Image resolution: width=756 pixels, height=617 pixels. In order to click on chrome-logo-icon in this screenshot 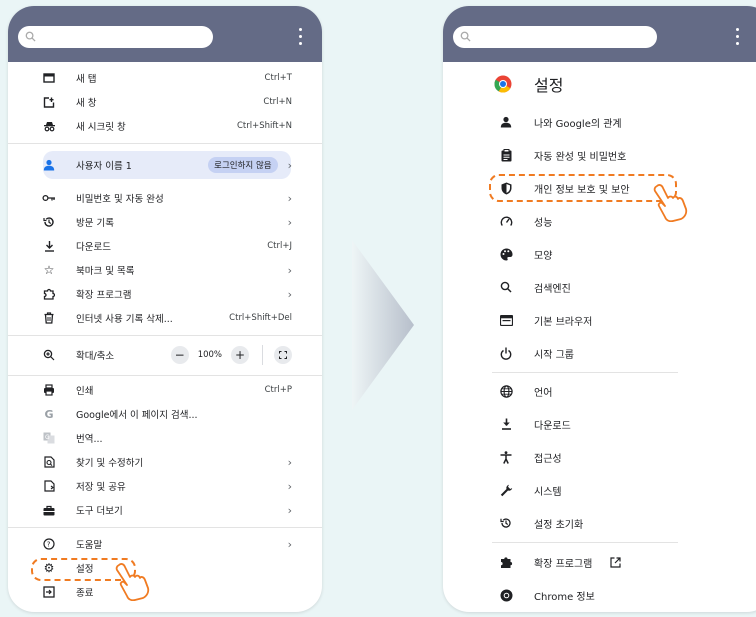, I will do `click(503, 84)`.